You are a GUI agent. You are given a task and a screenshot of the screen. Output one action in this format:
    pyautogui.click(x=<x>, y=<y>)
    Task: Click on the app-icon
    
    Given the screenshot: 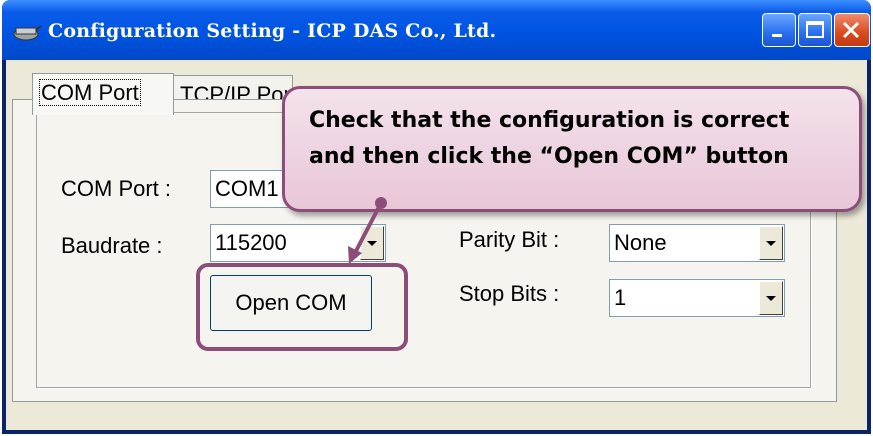 What is the action you would take?
    pyautogui.click(x=27, y=33)
    